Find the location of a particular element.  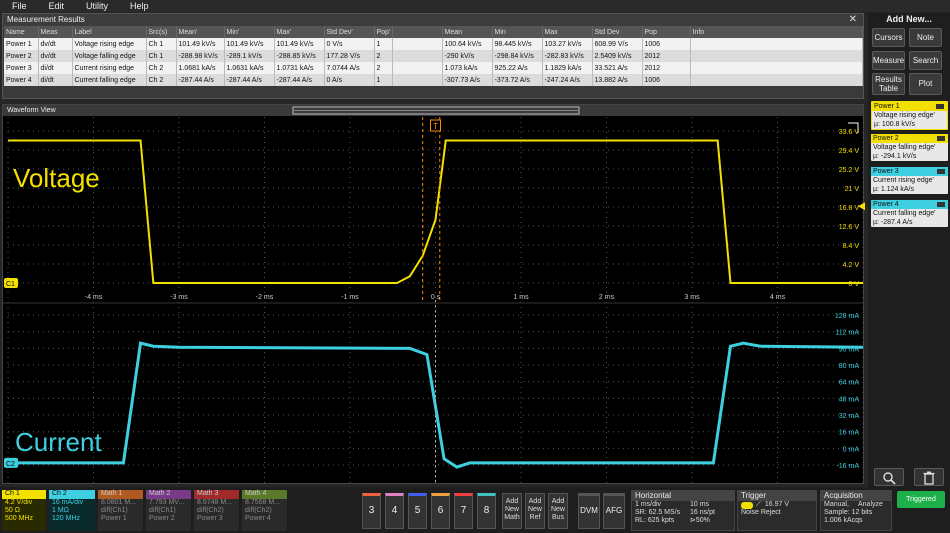

ch1-badge: Ch 1 4.2 V/div 50 Ω 500 MHz is located at coordinates (24, 510).